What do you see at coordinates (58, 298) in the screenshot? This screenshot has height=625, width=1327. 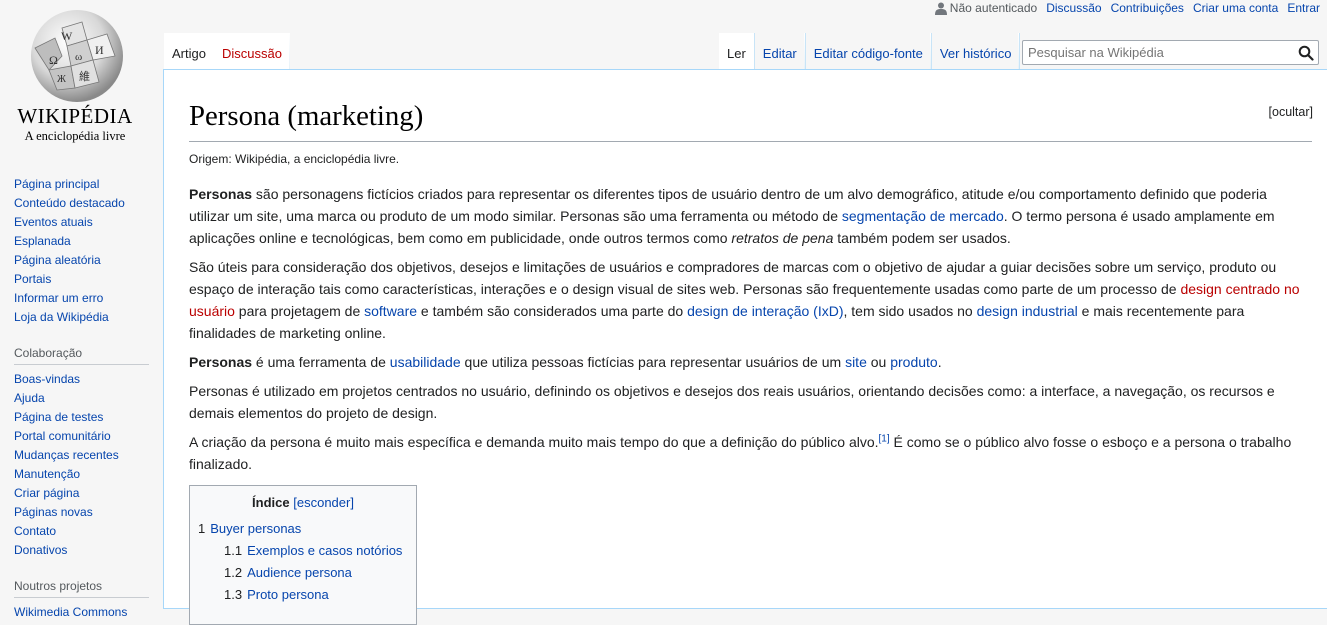 I see `sidebar-item-report-error: Informar um erro` at bounding box center [58, 298].